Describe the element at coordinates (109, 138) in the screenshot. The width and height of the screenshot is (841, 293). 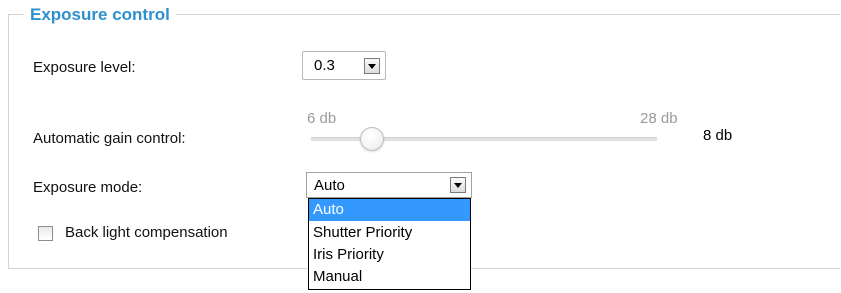
I see `automatic-gain-control-label: Automatic gain control:` at that location.